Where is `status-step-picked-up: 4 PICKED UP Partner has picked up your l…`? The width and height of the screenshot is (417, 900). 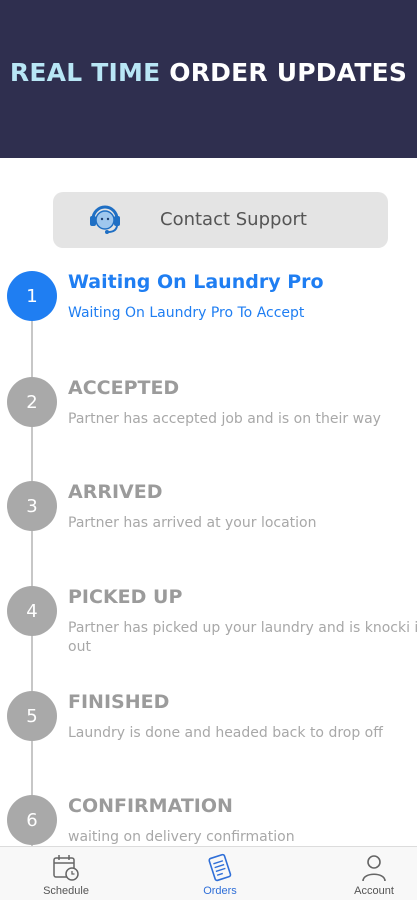 status-step-picked-up: 4 PICKED UP Partner has picked up your l… is located at coordinates (208, 631).